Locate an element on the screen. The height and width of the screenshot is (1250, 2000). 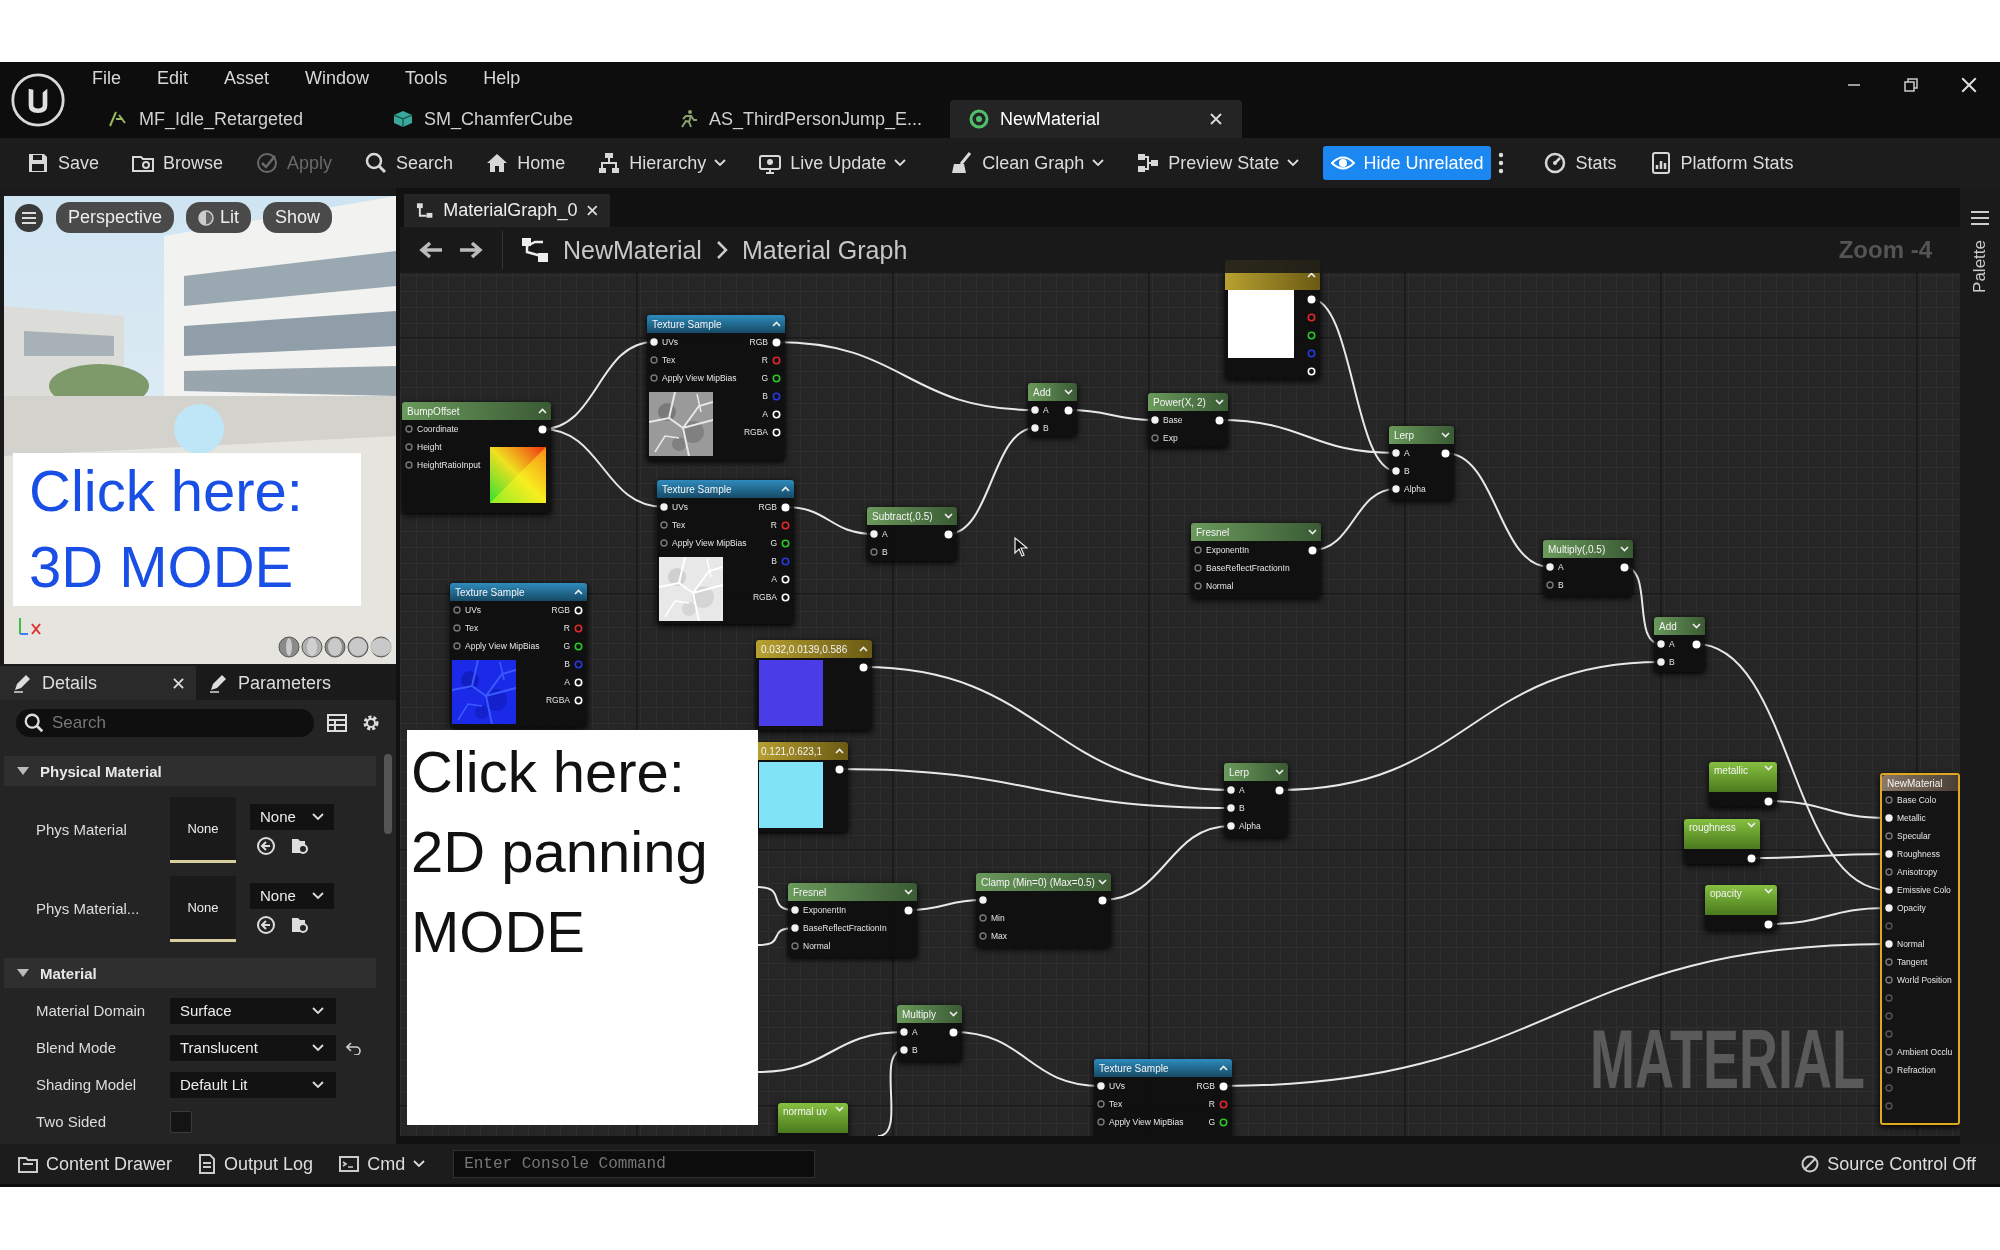
menu-icon is located at coordinates (29, 217).